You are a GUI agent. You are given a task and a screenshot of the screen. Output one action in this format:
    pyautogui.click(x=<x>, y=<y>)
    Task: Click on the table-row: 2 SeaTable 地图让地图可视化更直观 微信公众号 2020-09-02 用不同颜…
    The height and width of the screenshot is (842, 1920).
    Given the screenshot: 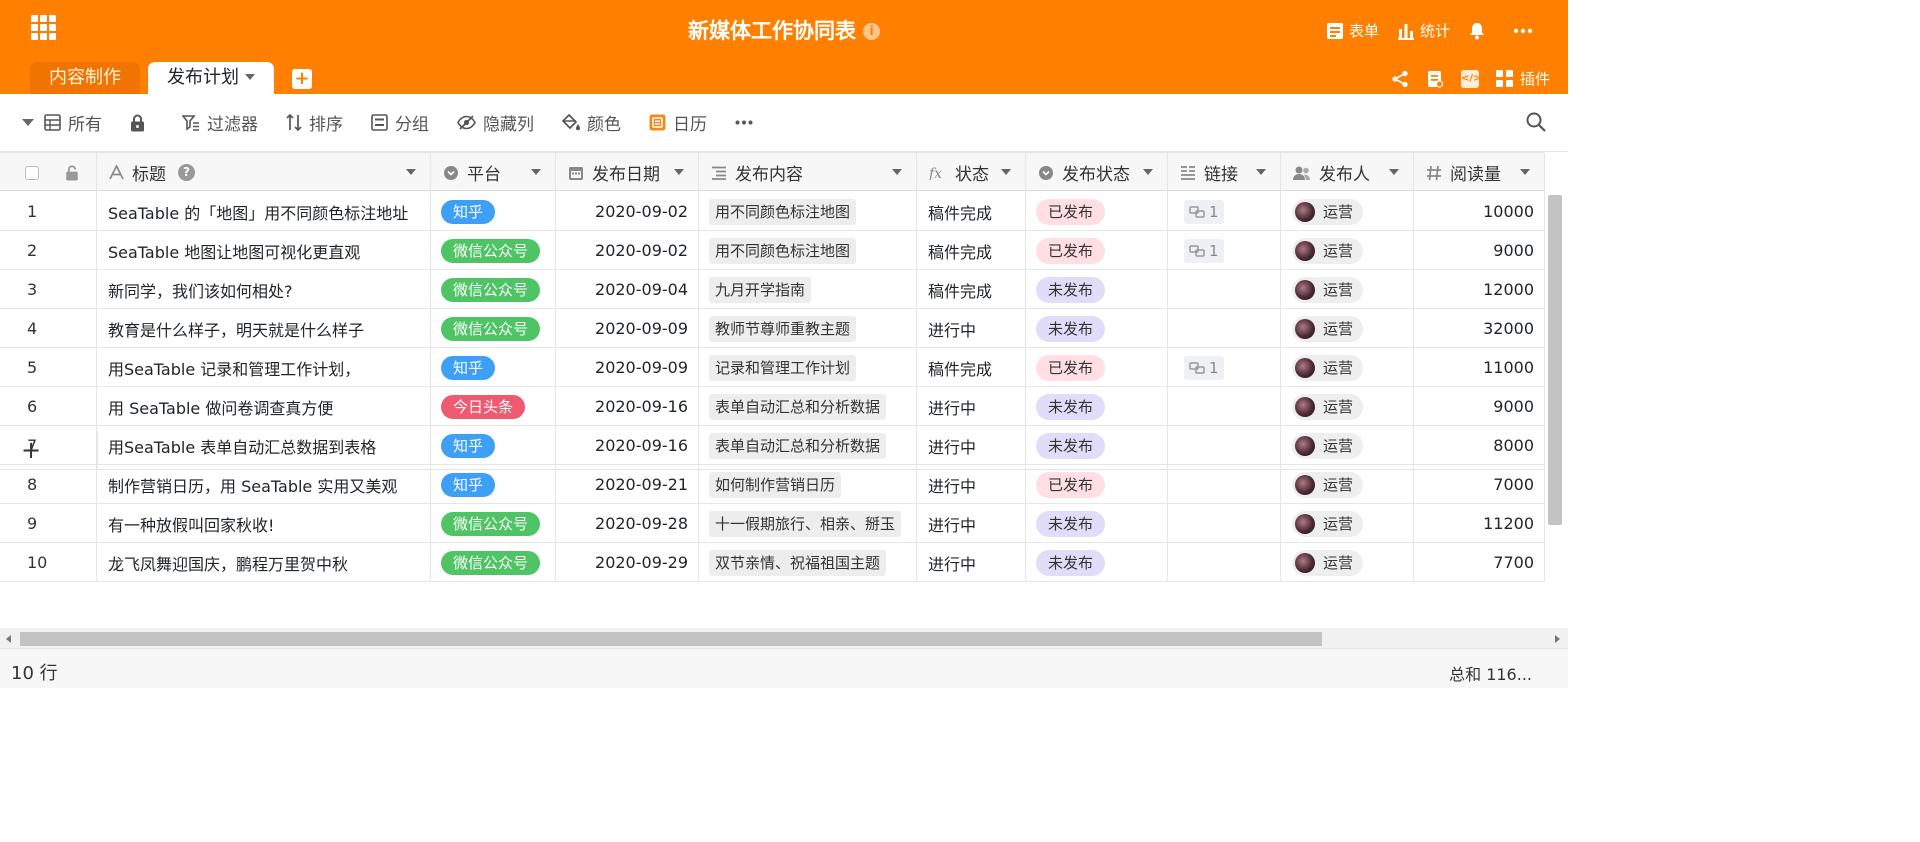 What is the action you would take?
    pyautogui.click(x=772, y=250)
    